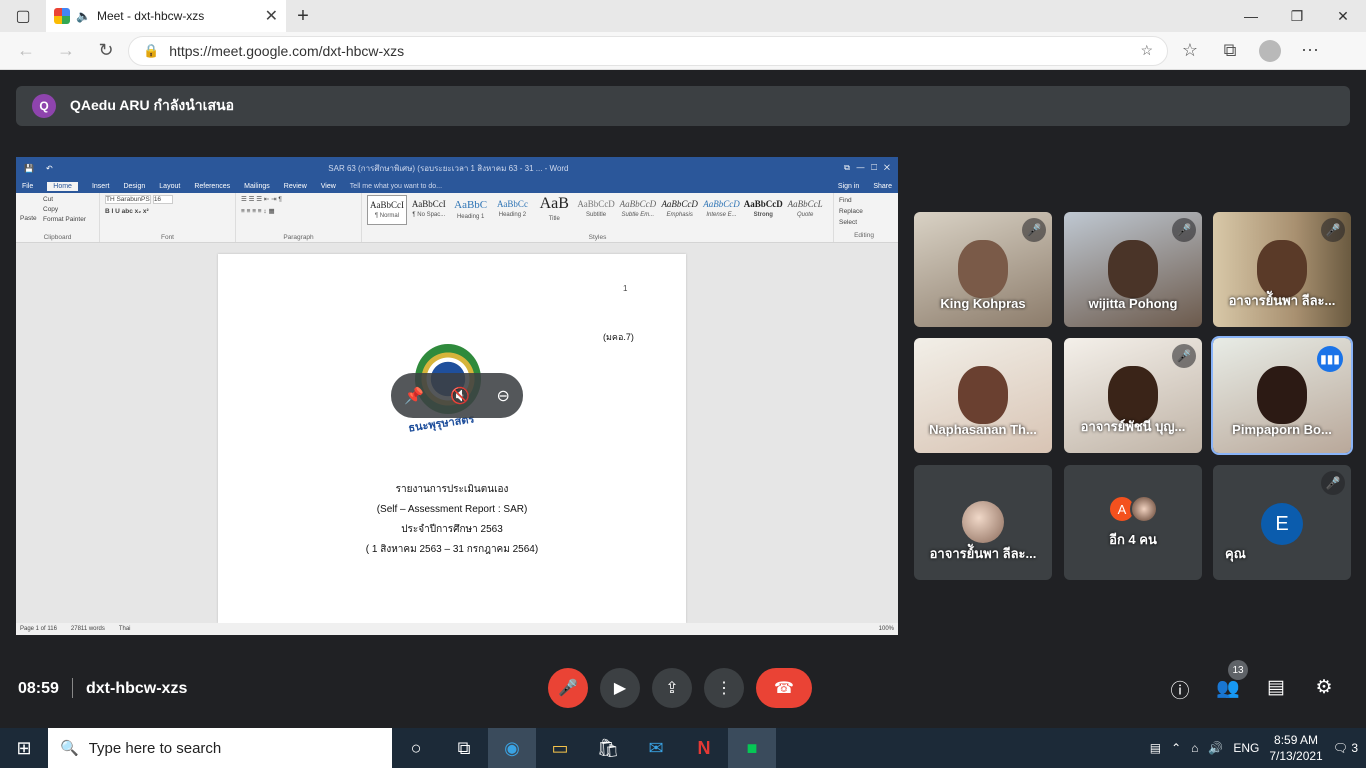  What do you see at coordinates (983, 303) in the screenshot?
I see `participant-name: King Kohpras` at bounding box center [983, 303].